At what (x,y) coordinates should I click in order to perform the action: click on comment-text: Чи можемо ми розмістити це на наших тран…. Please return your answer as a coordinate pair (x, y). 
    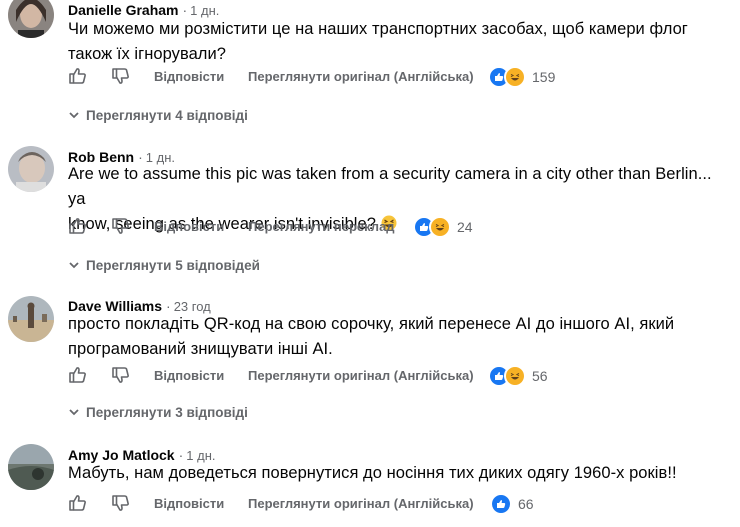
    Looking at the image, I should click on (378, 41).